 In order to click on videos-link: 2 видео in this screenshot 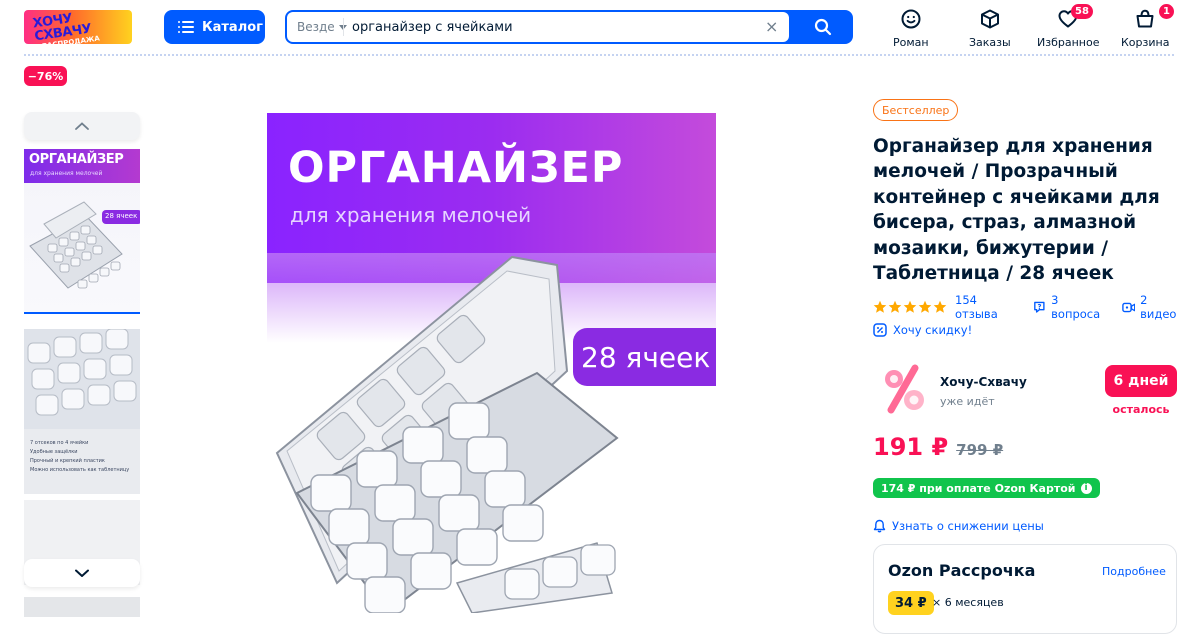, I will do `click(1152, 307)`.